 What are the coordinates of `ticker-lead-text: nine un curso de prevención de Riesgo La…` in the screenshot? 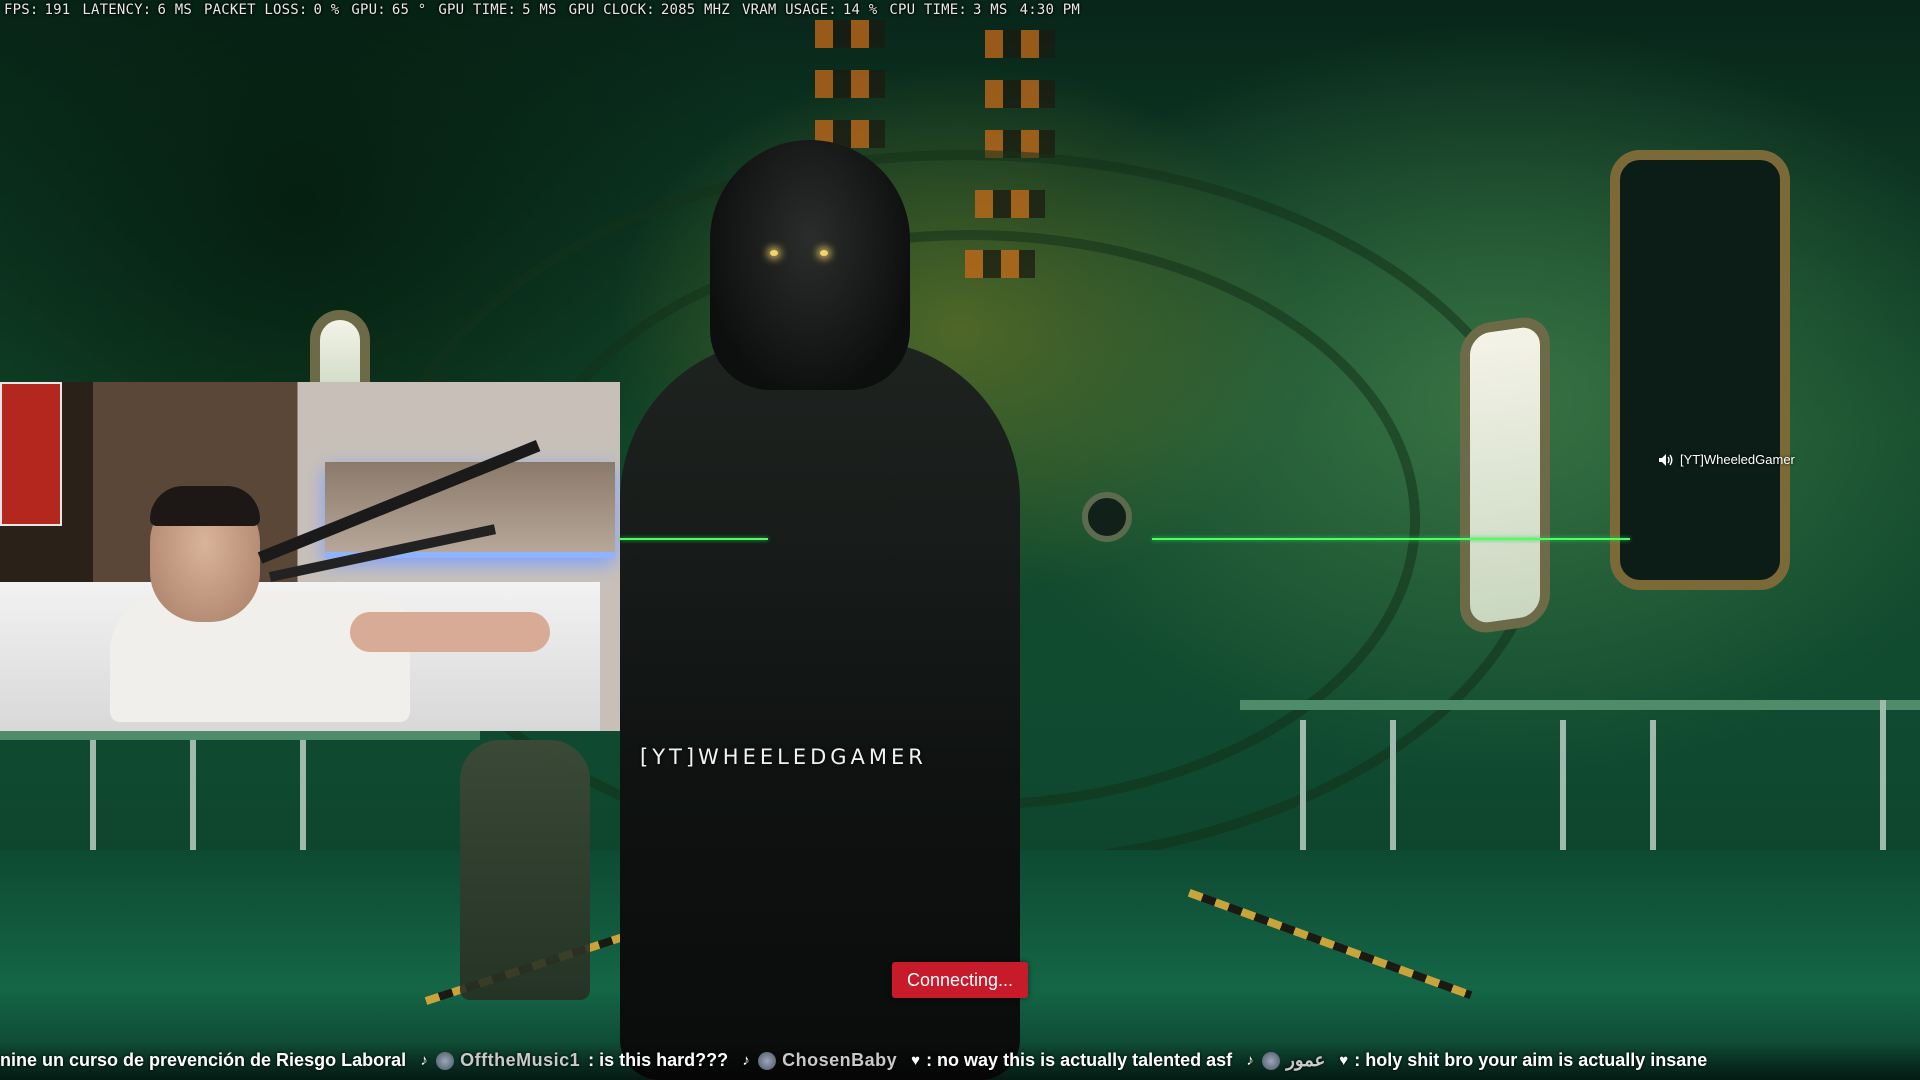 It's located at (203, 1060).